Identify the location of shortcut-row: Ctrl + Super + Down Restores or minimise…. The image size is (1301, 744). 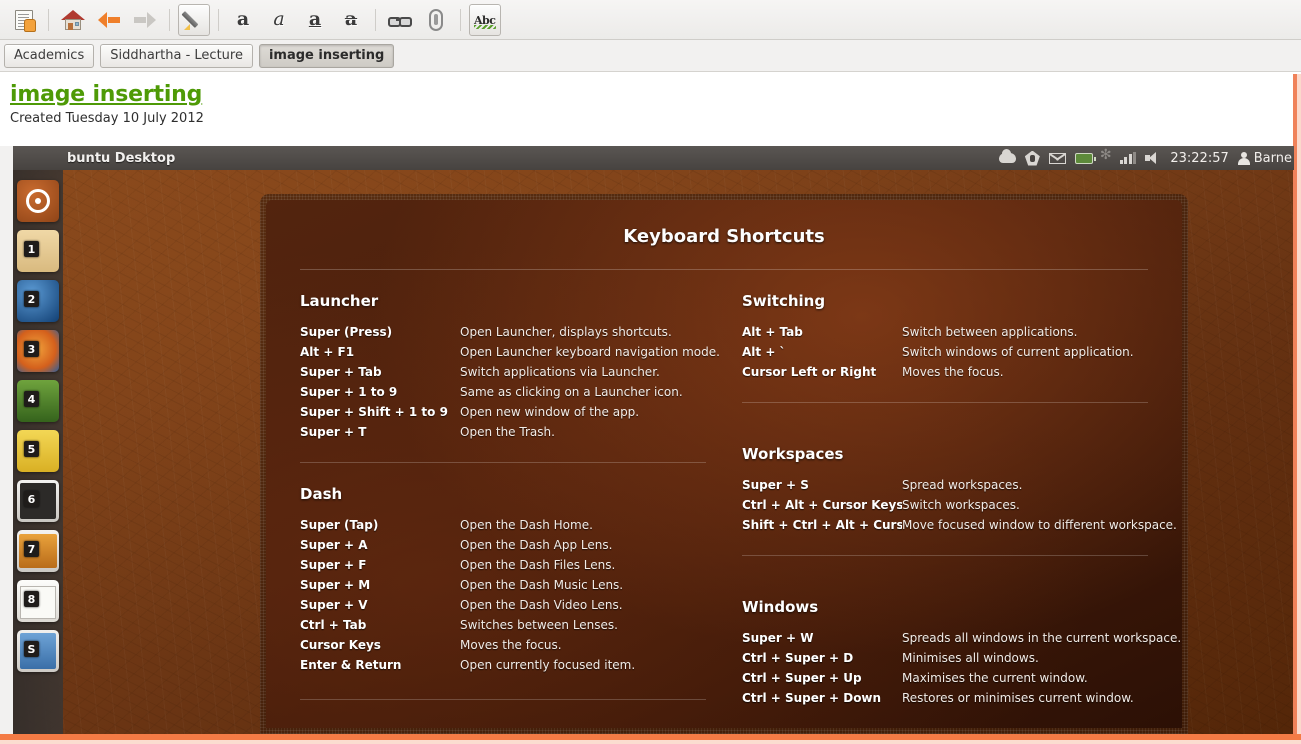
(945, 698).